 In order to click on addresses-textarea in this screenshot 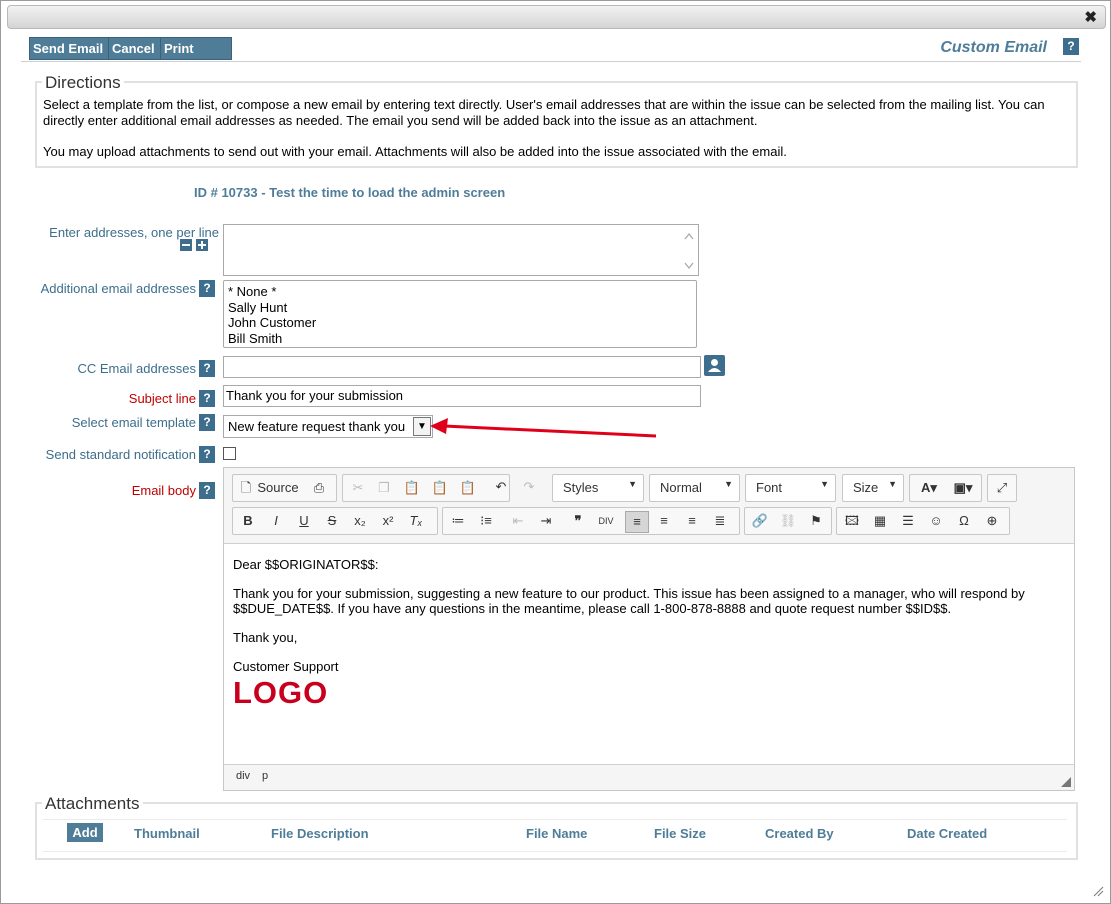, I will do `click(461, 250)`.